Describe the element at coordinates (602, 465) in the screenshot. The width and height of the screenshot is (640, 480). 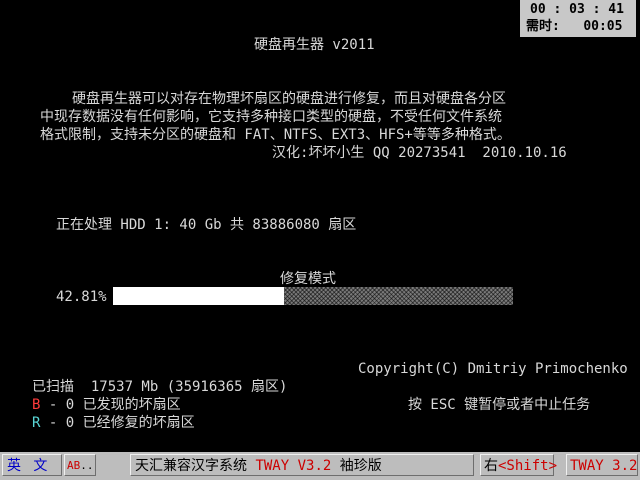
I see `version-badge: TWAY 3.2` at that location.